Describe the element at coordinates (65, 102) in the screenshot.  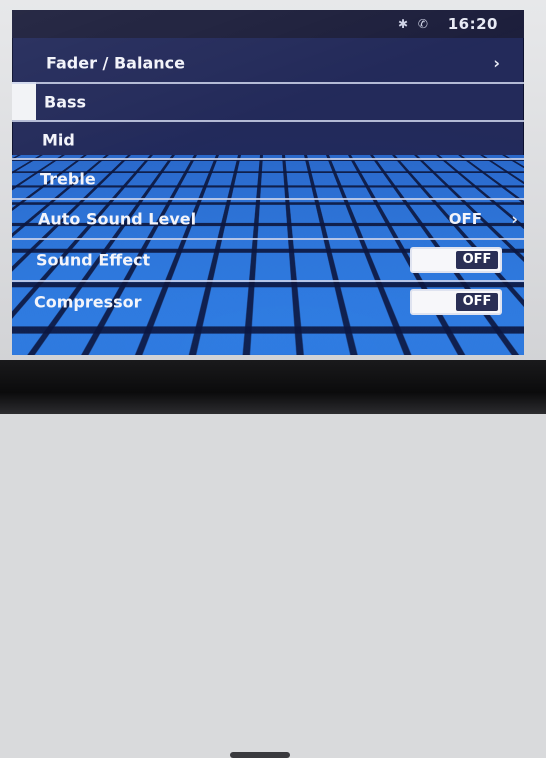
I see `setting-label: Bass` at that location.